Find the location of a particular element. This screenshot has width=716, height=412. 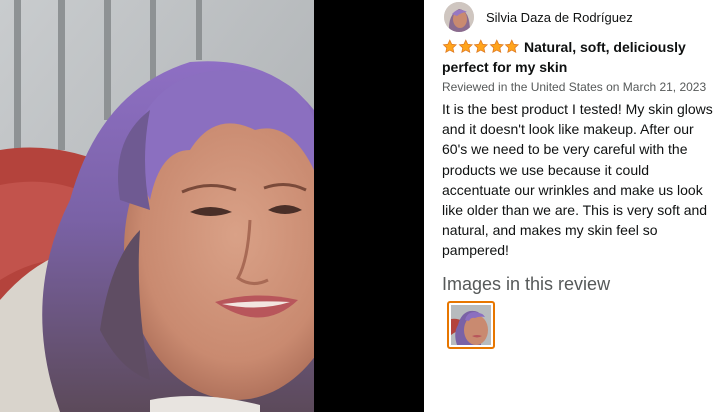

images-section-heading: Images in this review is located at coordinates (526, 284).